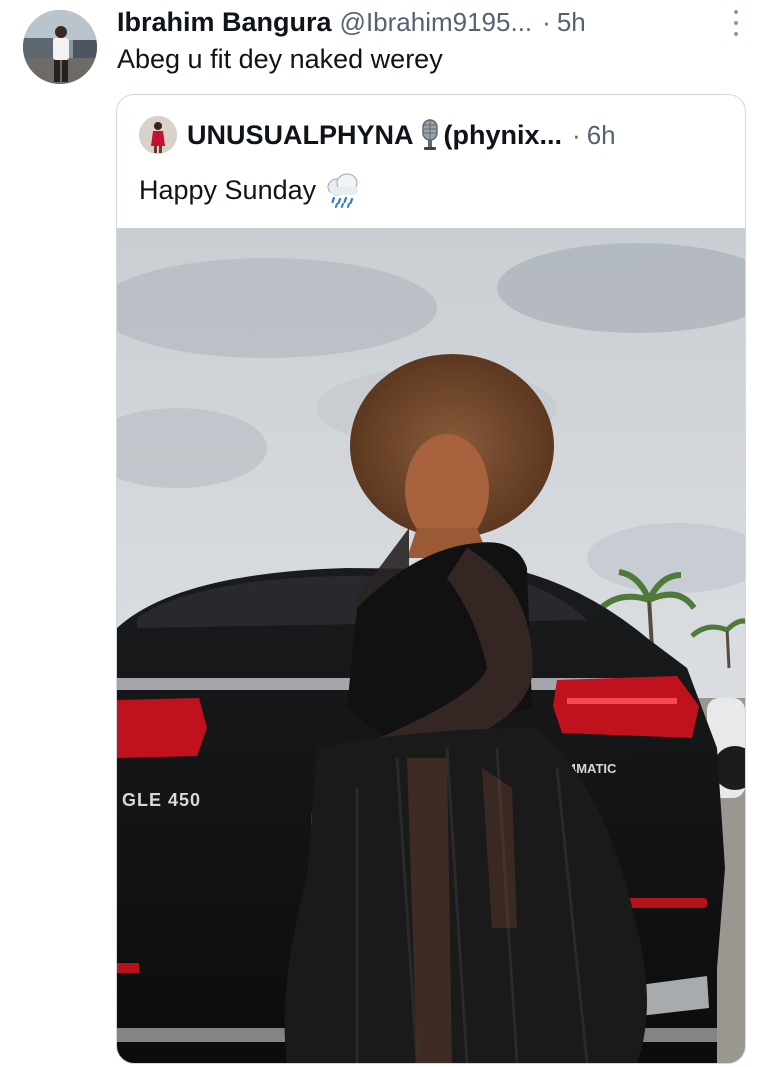 The height and width of the screenshot is (1067, 768). What do you see at coordinates (571, 22) in the screenshot?
I see `tweet-timestamp: 5h` at bounding box center [571, 22].